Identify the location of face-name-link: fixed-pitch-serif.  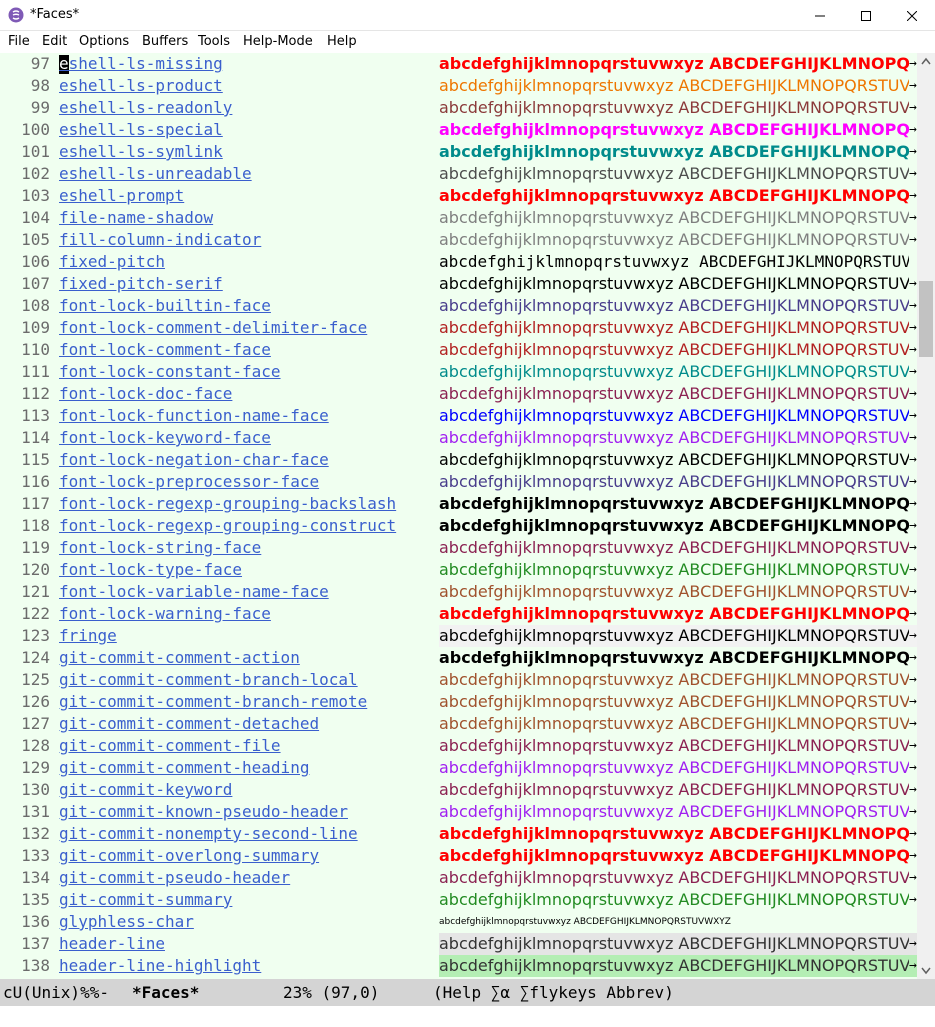
(141, 284).